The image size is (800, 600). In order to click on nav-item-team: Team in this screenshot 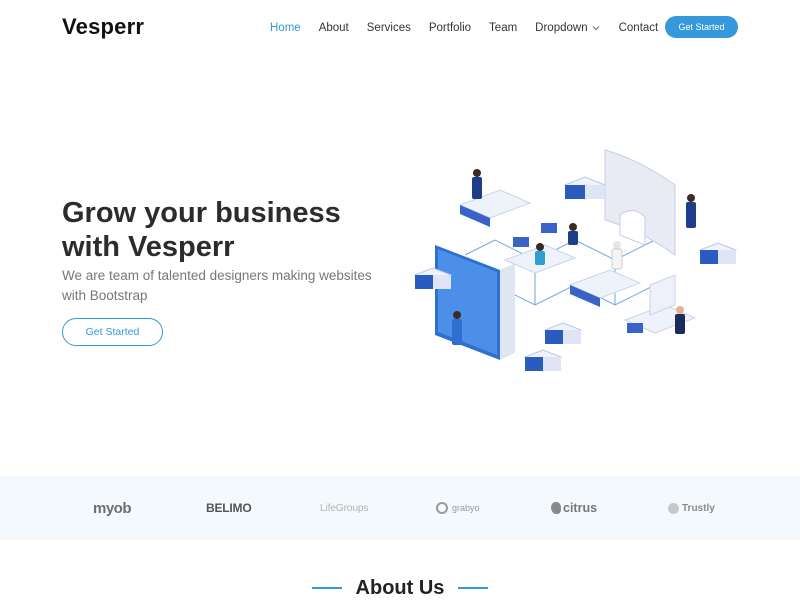, I will do `click(503, 28)`.